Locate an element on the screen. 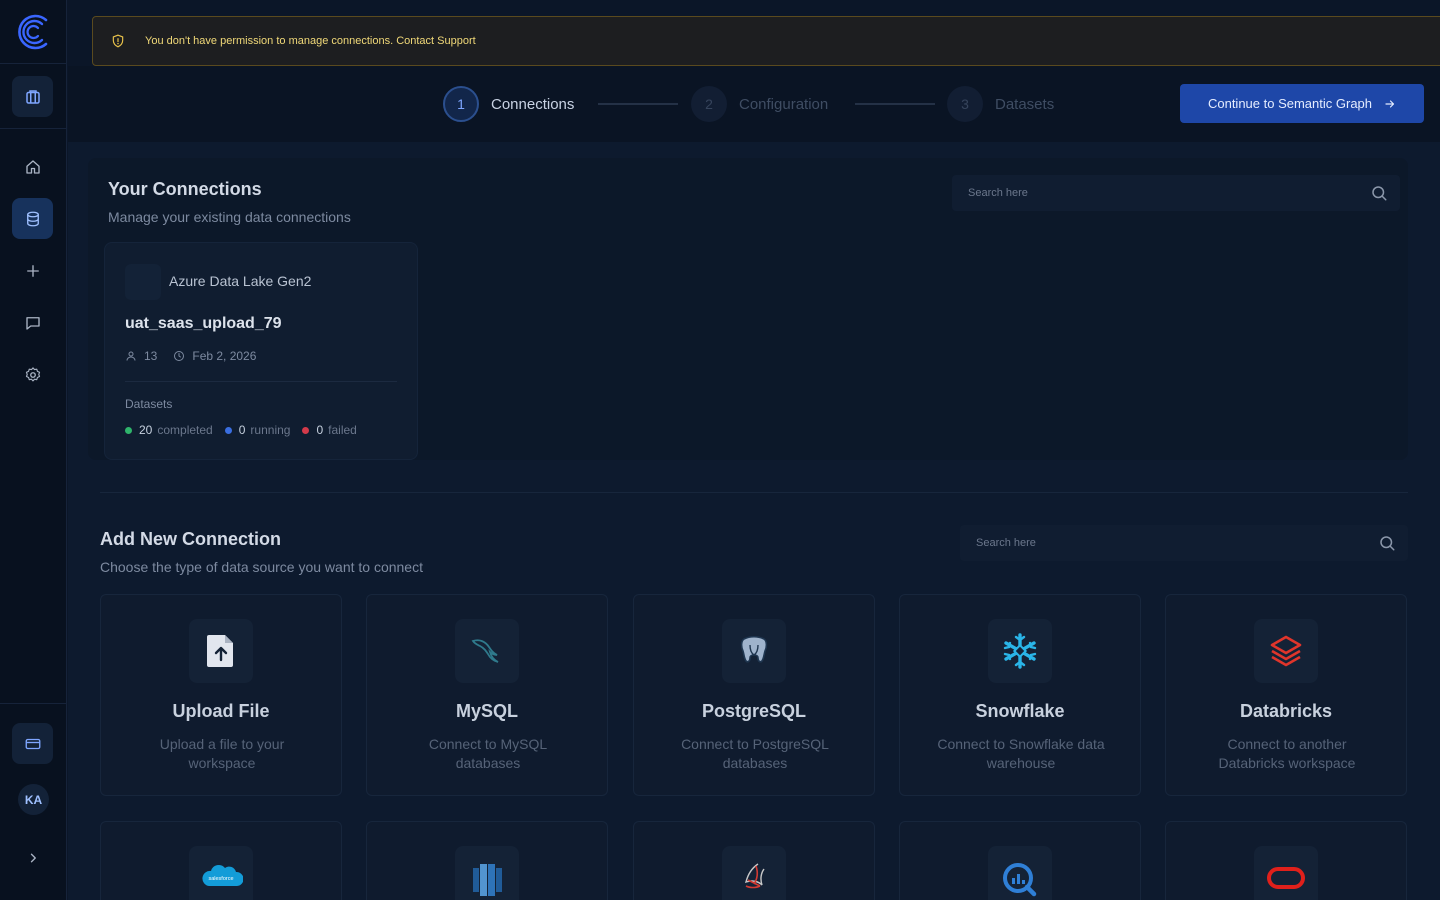 This screenshot has height=900, width=1440. home-icon is located at coordinates (32, 166).